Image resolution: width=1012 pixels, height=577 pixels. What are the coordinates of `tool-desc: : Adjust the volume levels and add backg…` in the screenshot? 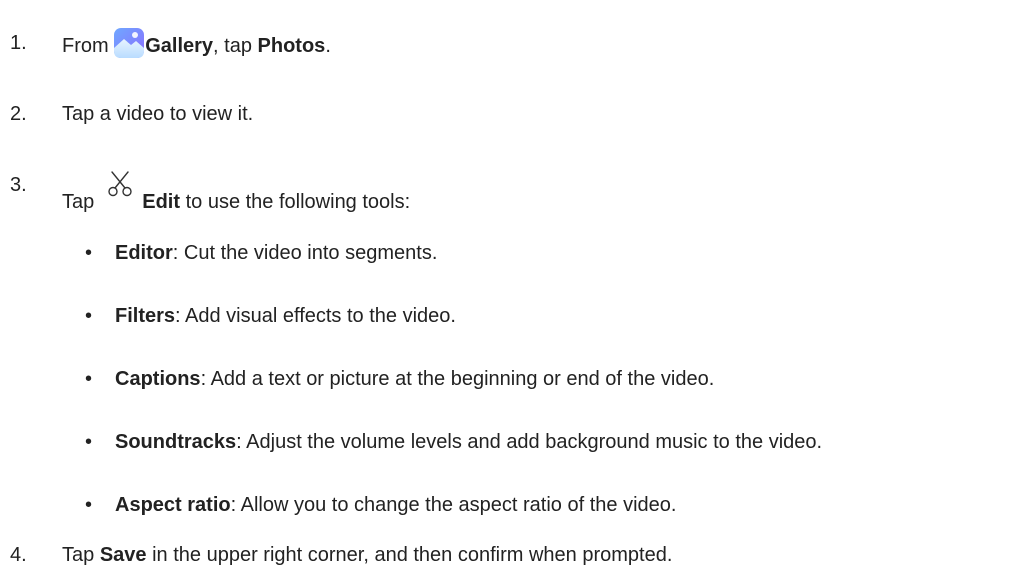 It's located at (529, 442).